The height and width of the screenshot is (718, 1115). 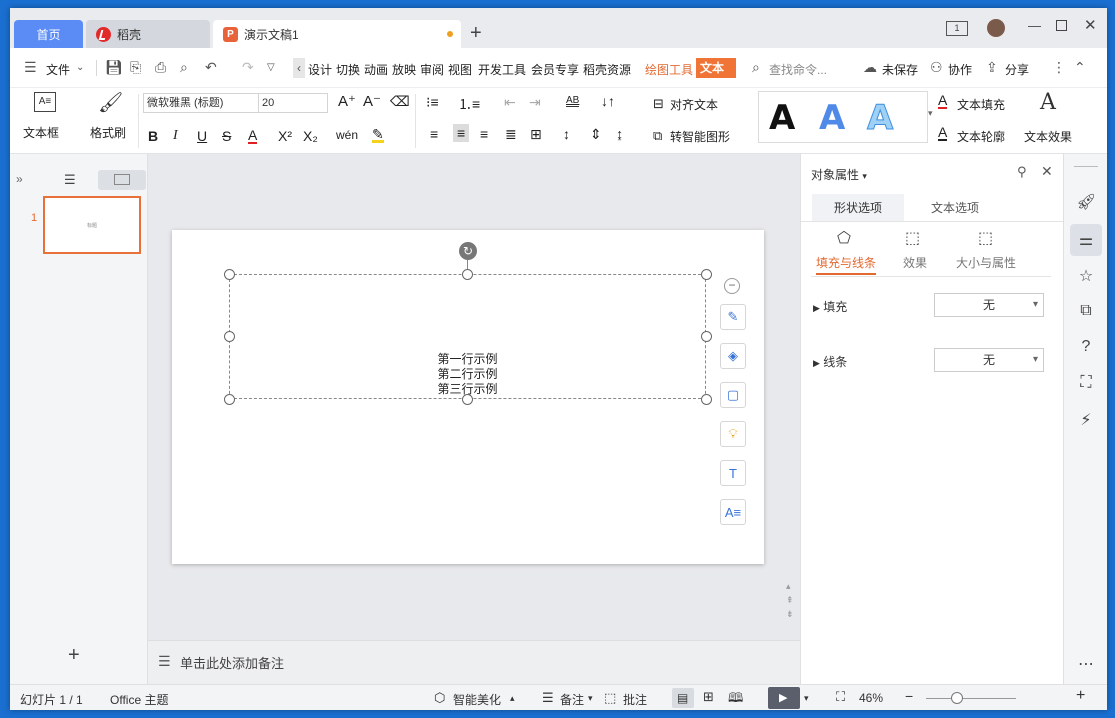 What do you see at coordinates (510, 102) in the screenshot?
I see `decrease-indent-icon: ⇤` at bounding box center [510, 102].